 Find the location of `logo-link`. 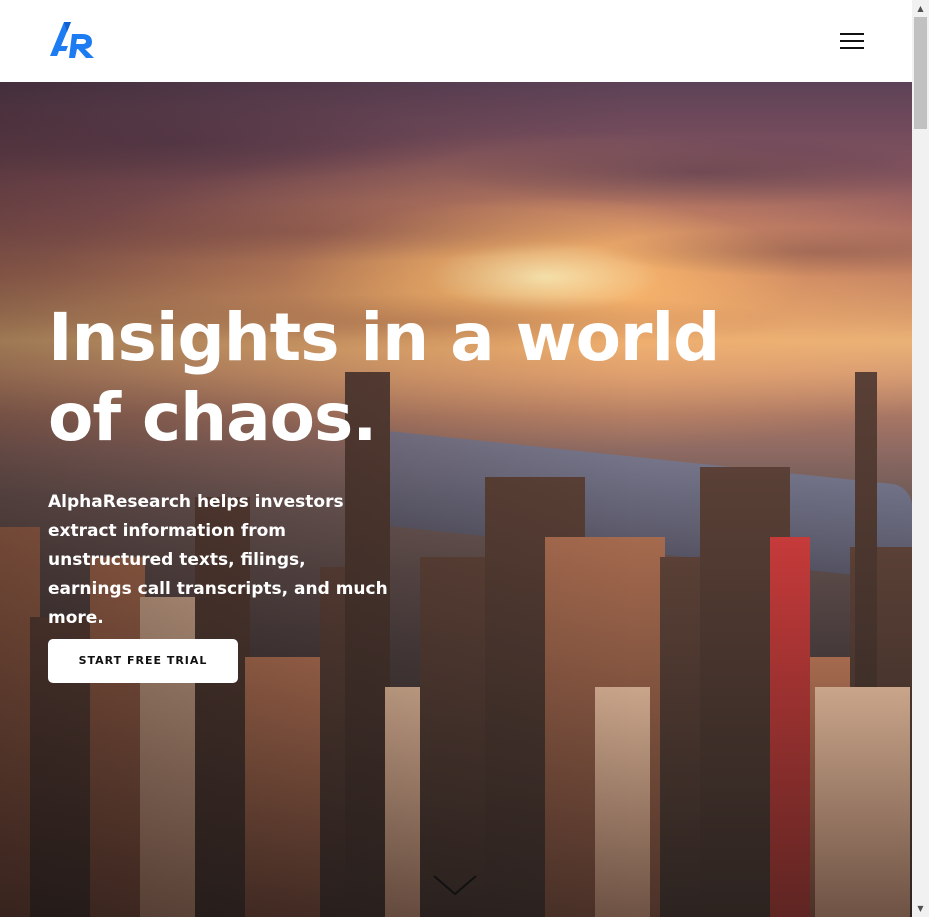

logo-link is located at coordinates (74, 41).